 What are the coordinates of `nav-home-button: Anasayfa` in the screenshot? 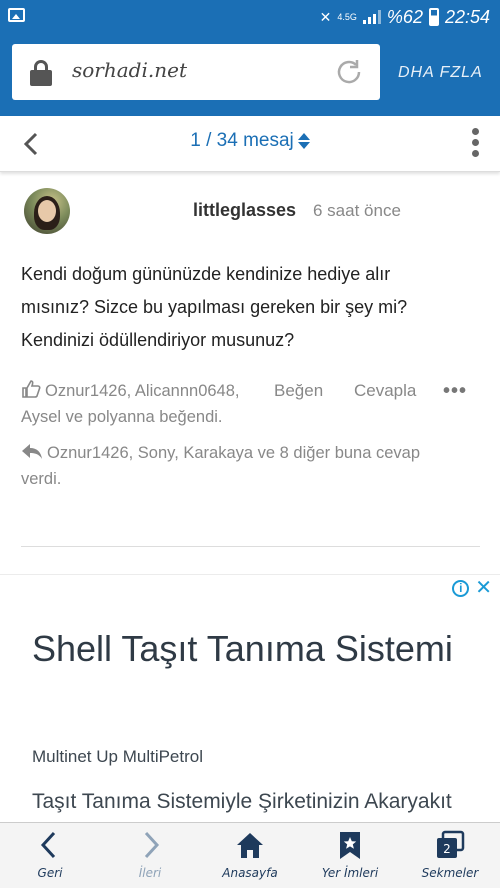 It's located at (250, 855).